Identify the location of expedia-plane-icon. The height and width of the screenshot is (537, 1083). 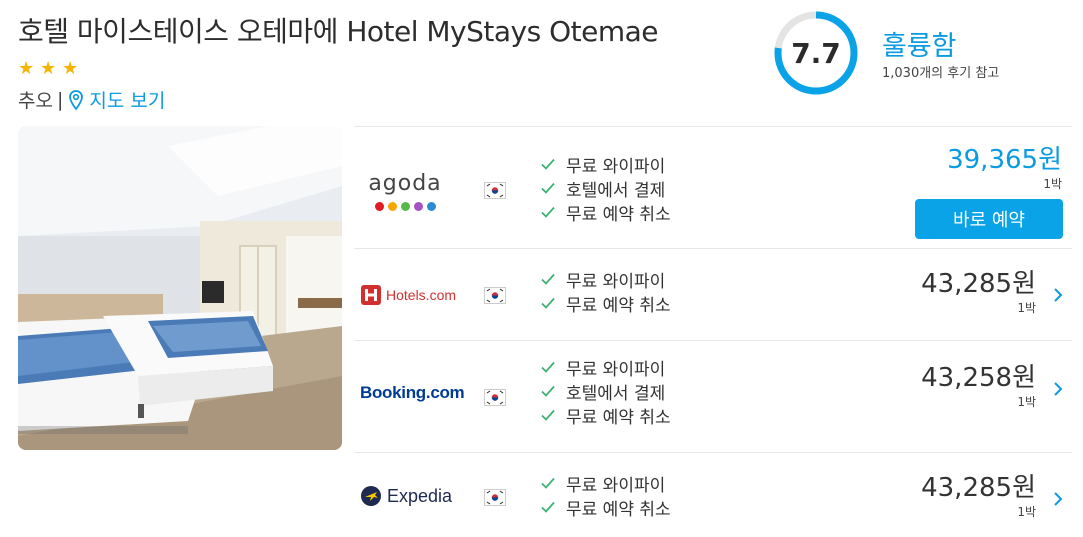
(371, 496).